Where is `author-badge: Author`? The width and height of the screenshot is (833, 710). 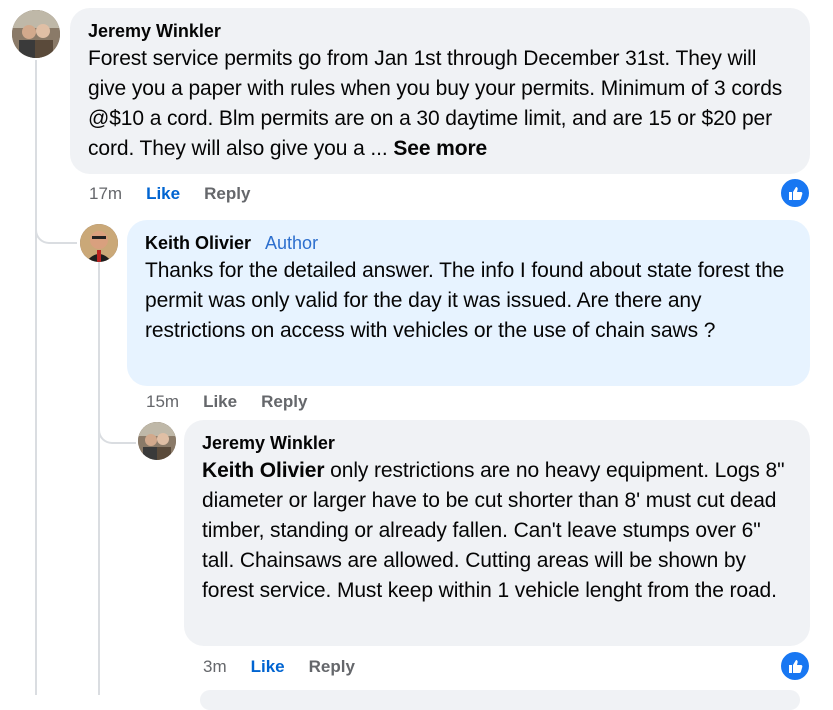 author-badge: Author is located at coordinates (292, 243).